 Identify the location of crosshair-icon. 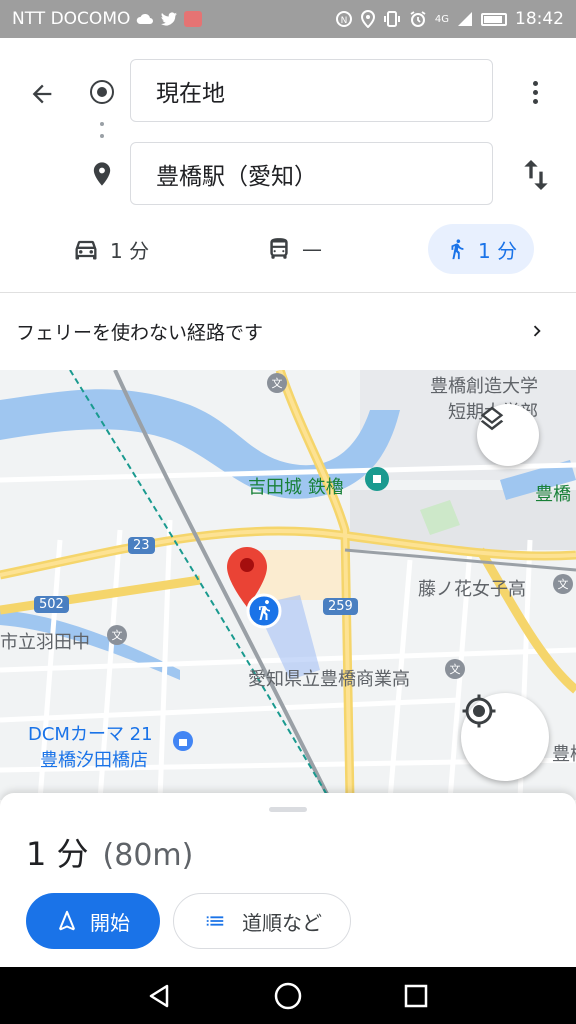
(479, 711).